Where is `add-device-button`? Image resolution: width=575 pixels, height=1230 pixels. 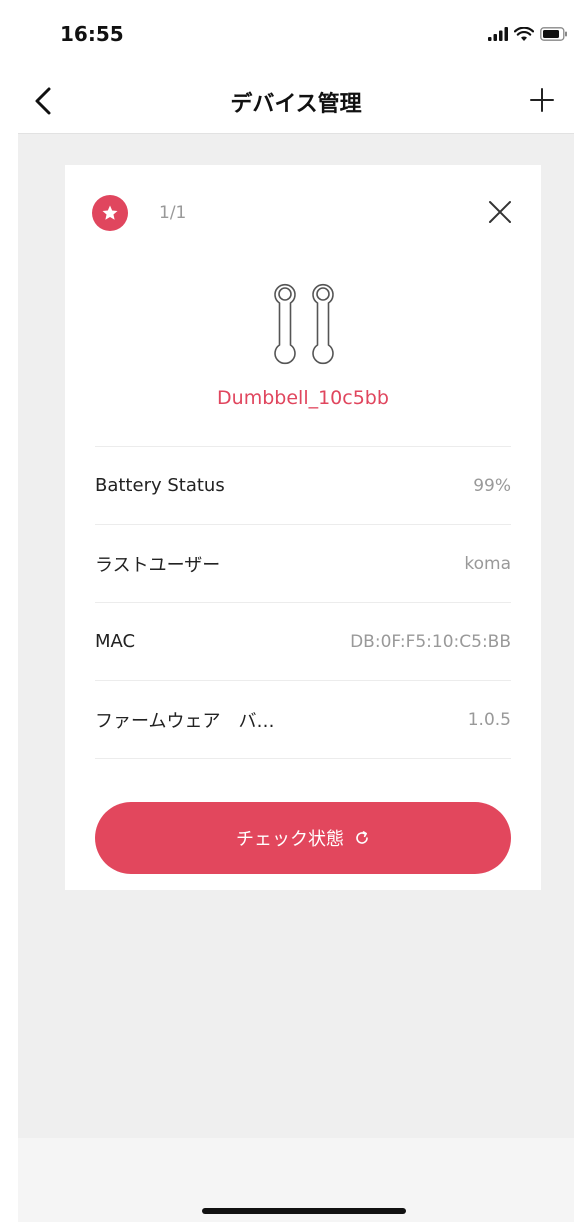
add-device-button is located at coordinates (542, 100).